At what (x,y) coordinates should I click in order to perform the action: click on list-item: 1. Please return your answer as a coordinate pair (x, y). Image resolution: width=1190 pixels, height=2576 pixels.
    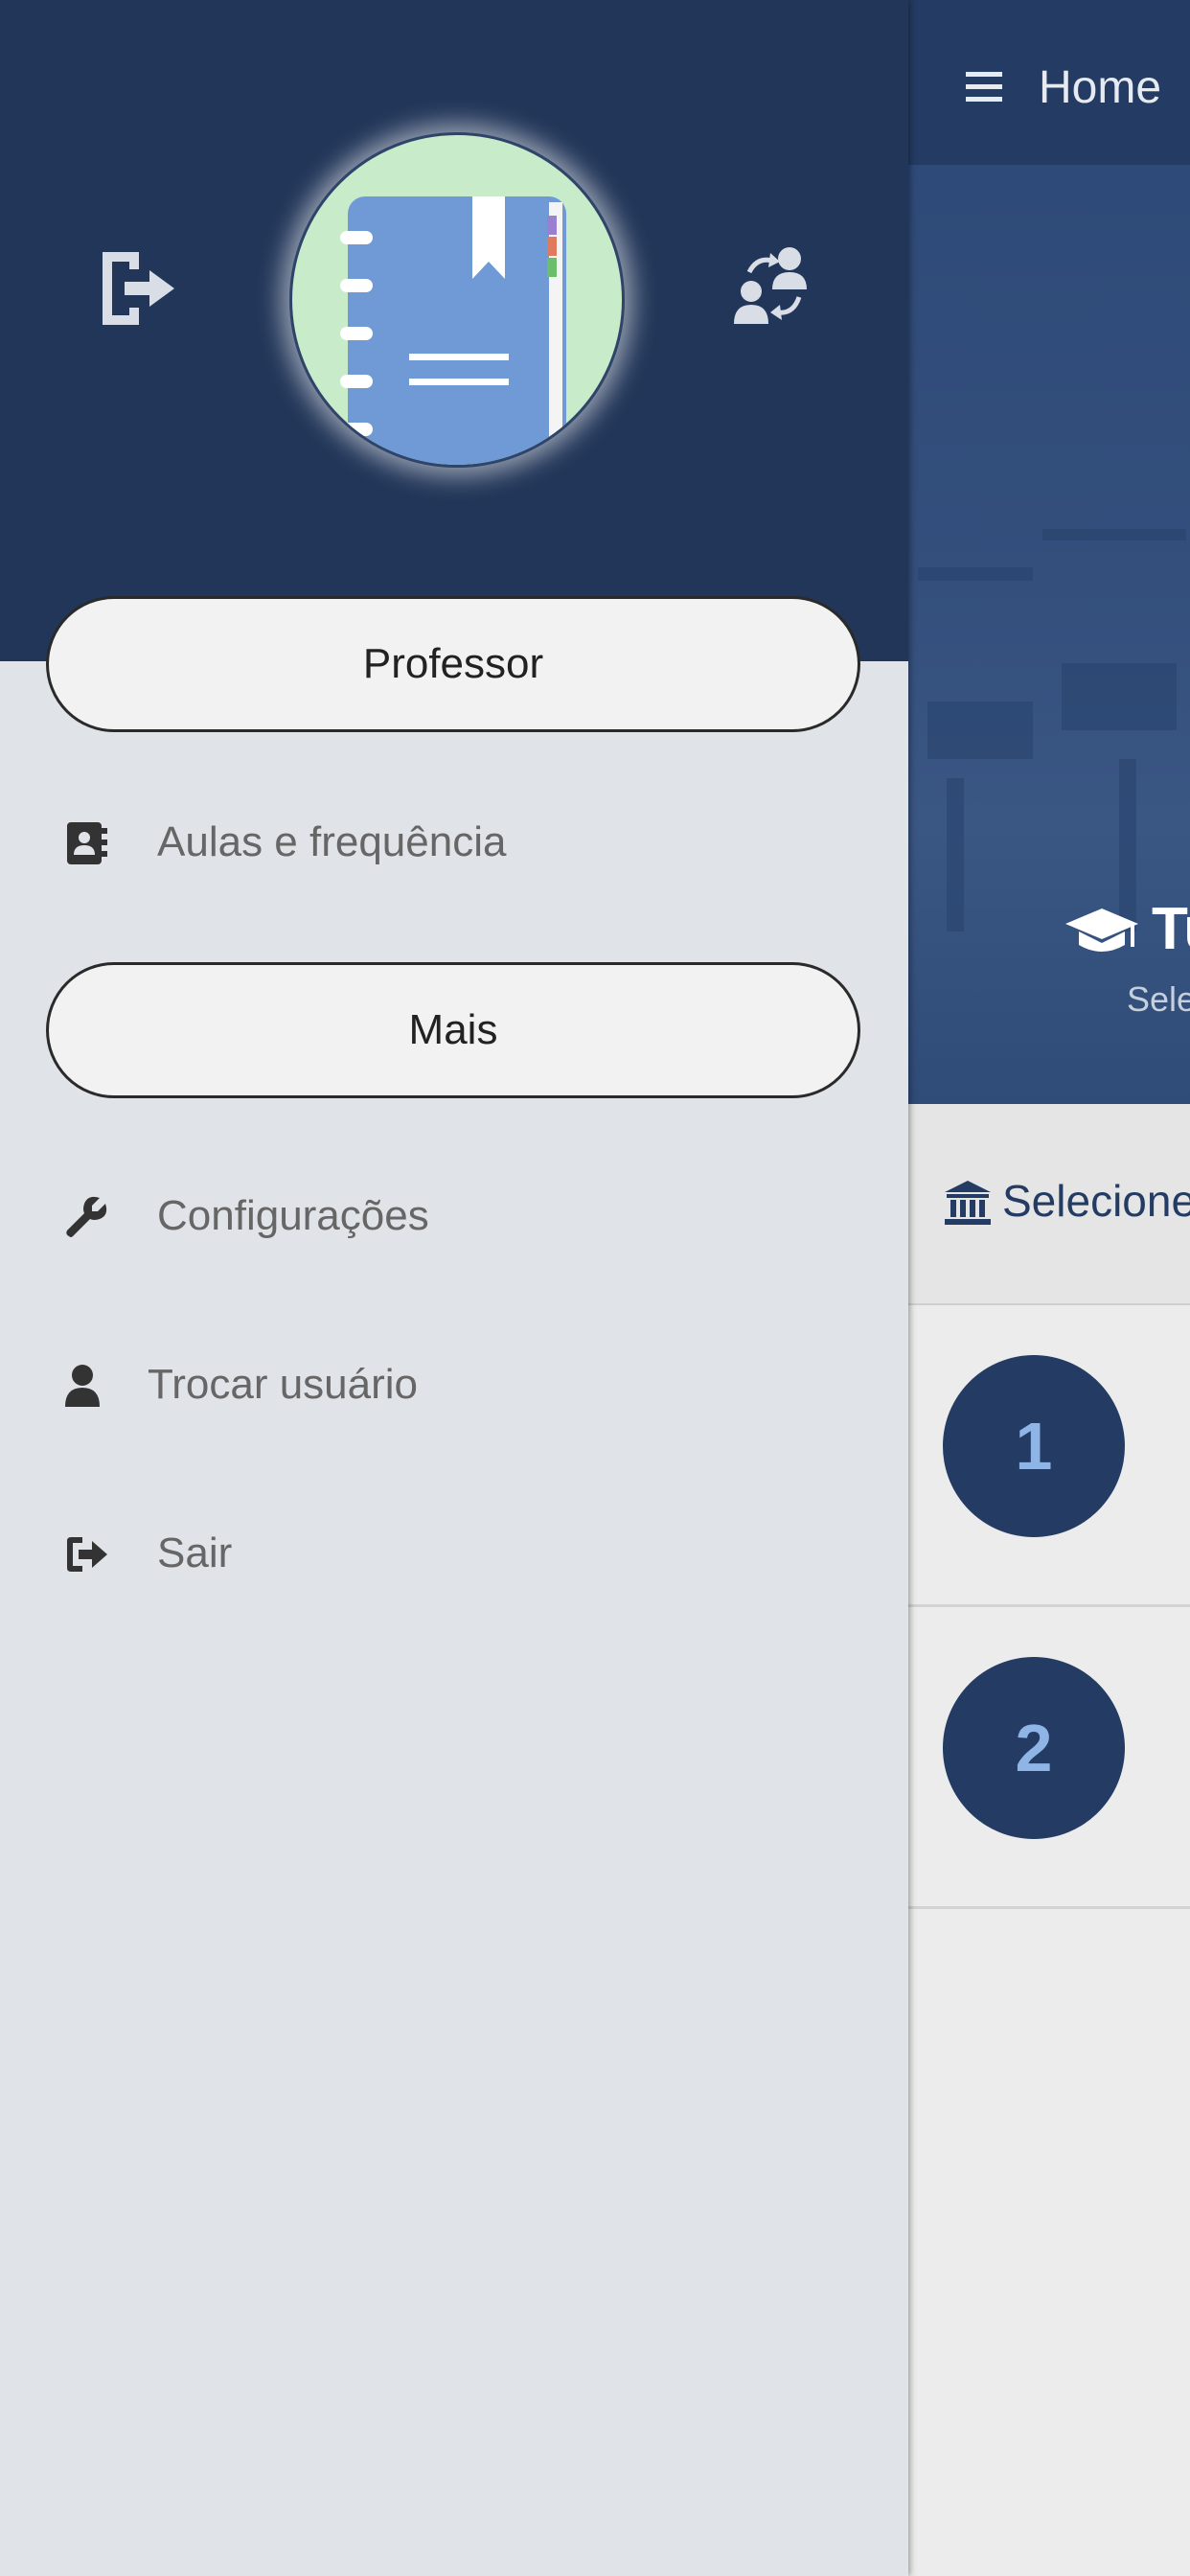
    Looking at the image, I should click on (1049, 1456).